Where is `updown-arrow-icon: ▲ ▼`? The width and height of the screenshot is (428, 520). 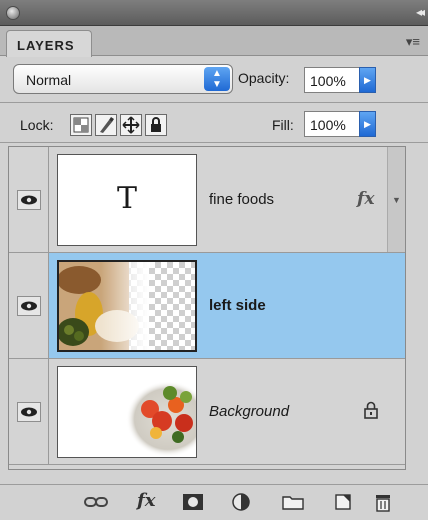
updown-arrow-icon: ▲ ▼ is located at coordinates (217, 79).